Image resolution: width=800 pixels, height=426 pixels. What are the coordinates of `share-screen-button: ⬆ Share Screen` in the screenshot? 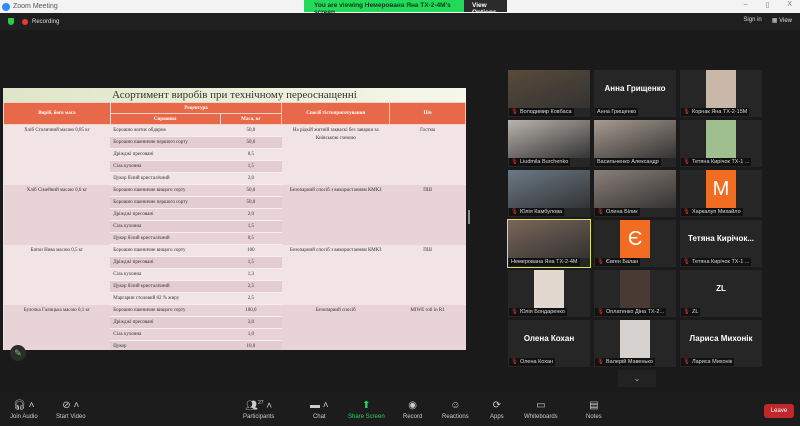 It's located at (366, 410).